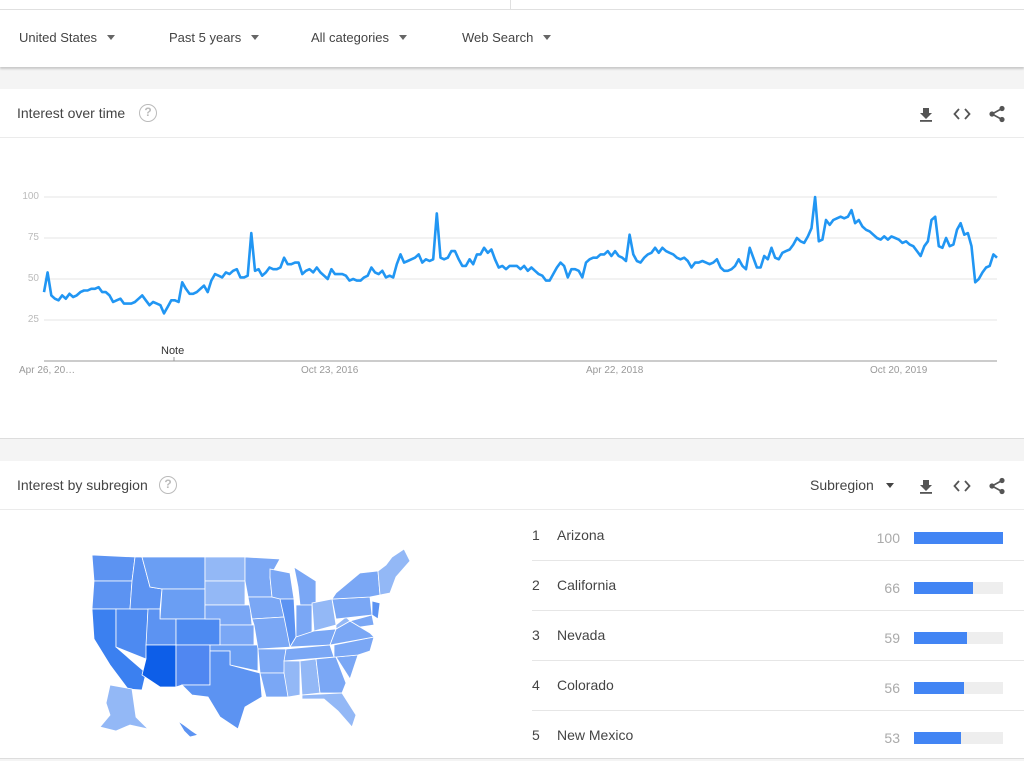 This screenshot has width=1024, height=761. What do you see at coordinates (892, 638) in the screenshot?
I see `ranking-value: 59` at bounding box center [892, 638].